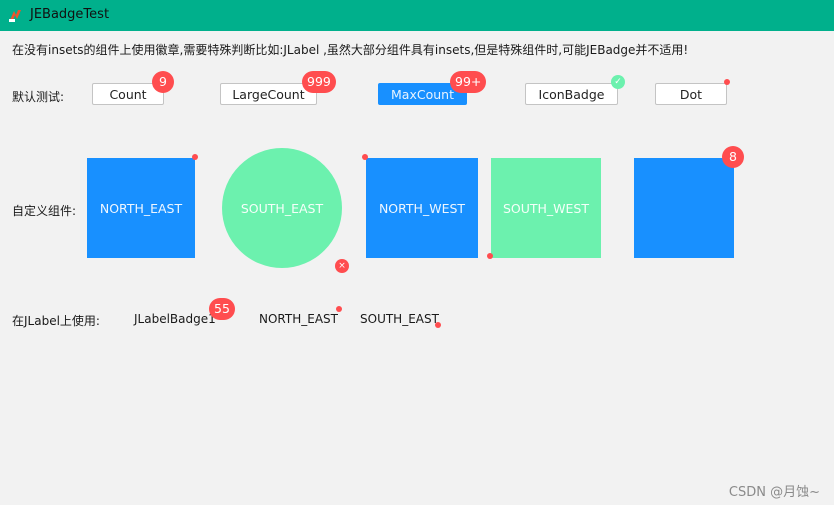  What do you see at coordinates (44, 211) in the screenshot?
I see `custom-components-label: 自定义组件:` at bounding box center [44, 211].